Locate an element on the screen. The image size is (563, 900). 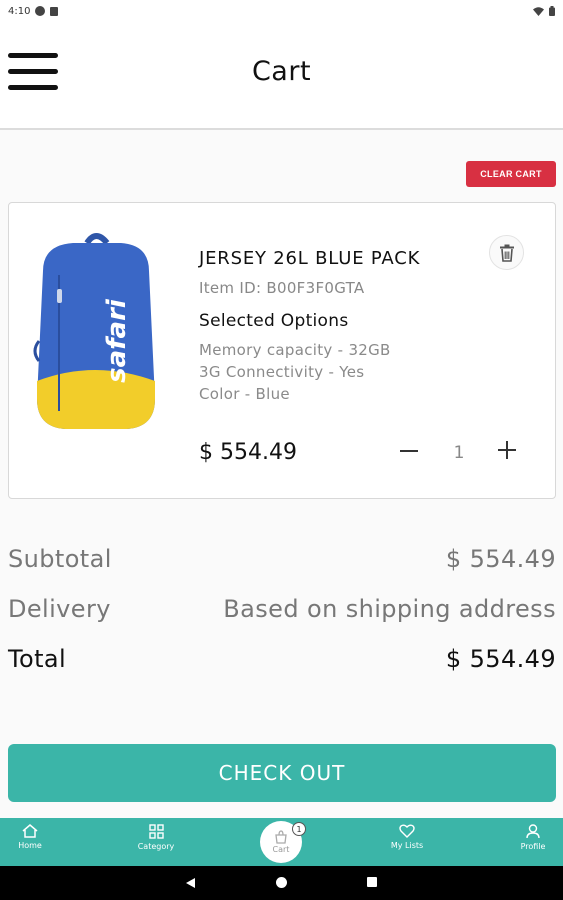
profile-icon is located at coordinates (533, 831).